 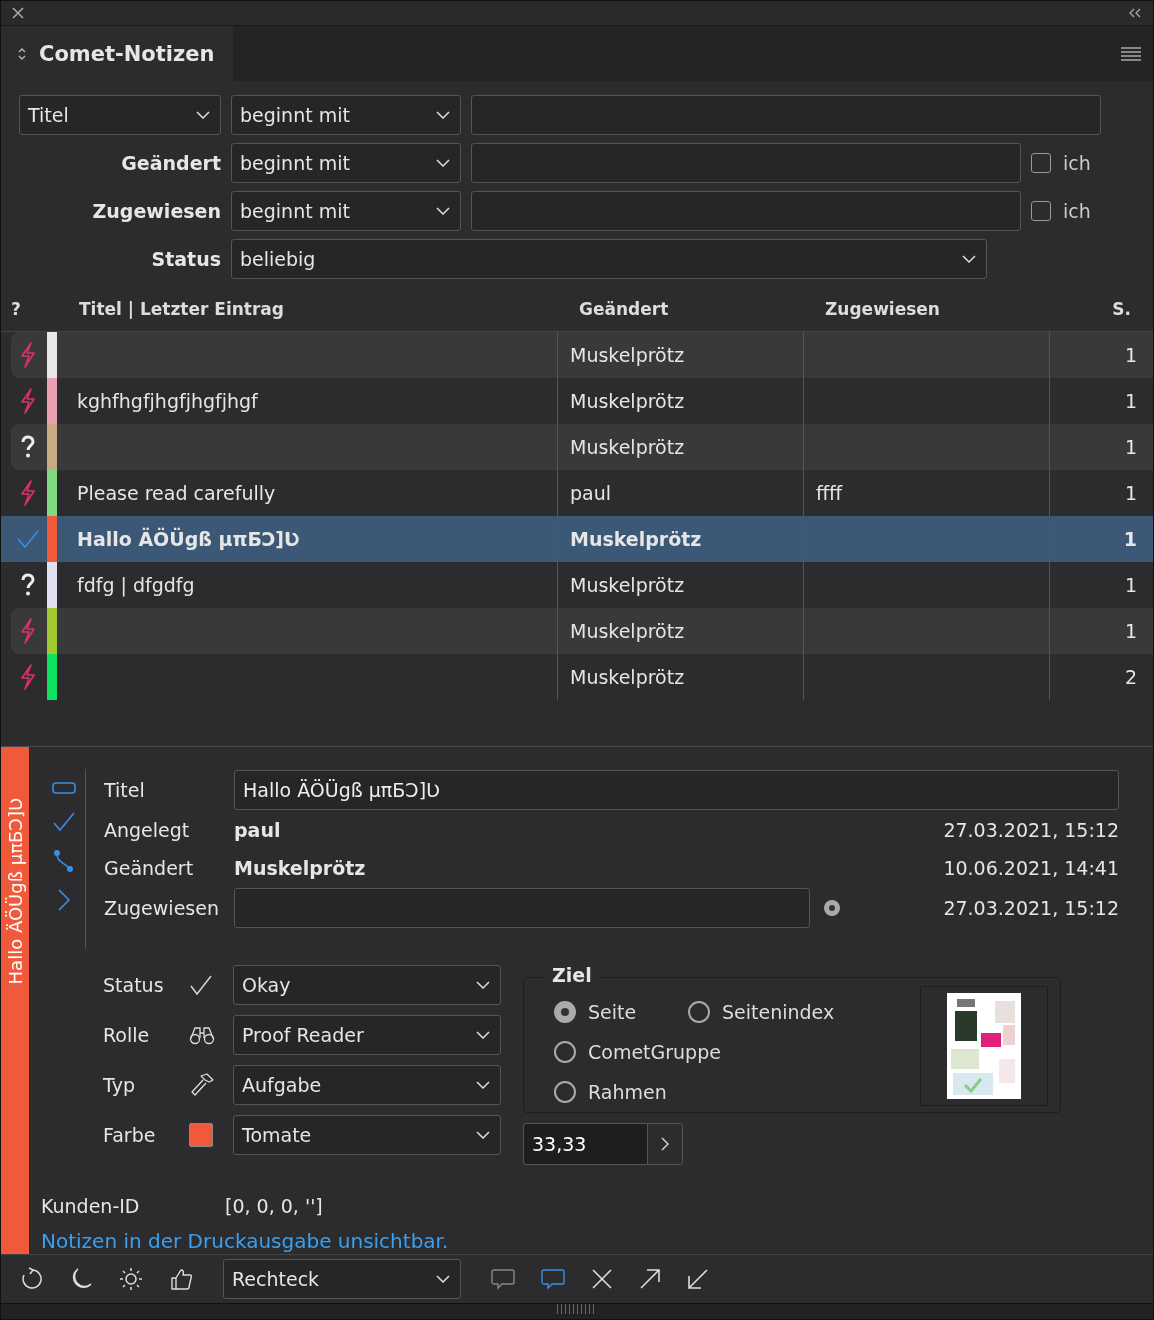 What do you see at coordinates (665, 1144) in the screenshot?
I see `next-button` at bounding box center [665, 1144].